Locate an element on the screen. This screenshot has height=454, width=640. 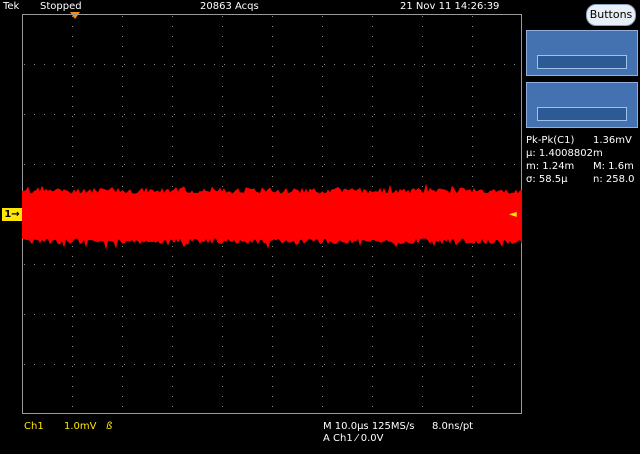
side-panel-1-slot is located at coordinates (582, 62).